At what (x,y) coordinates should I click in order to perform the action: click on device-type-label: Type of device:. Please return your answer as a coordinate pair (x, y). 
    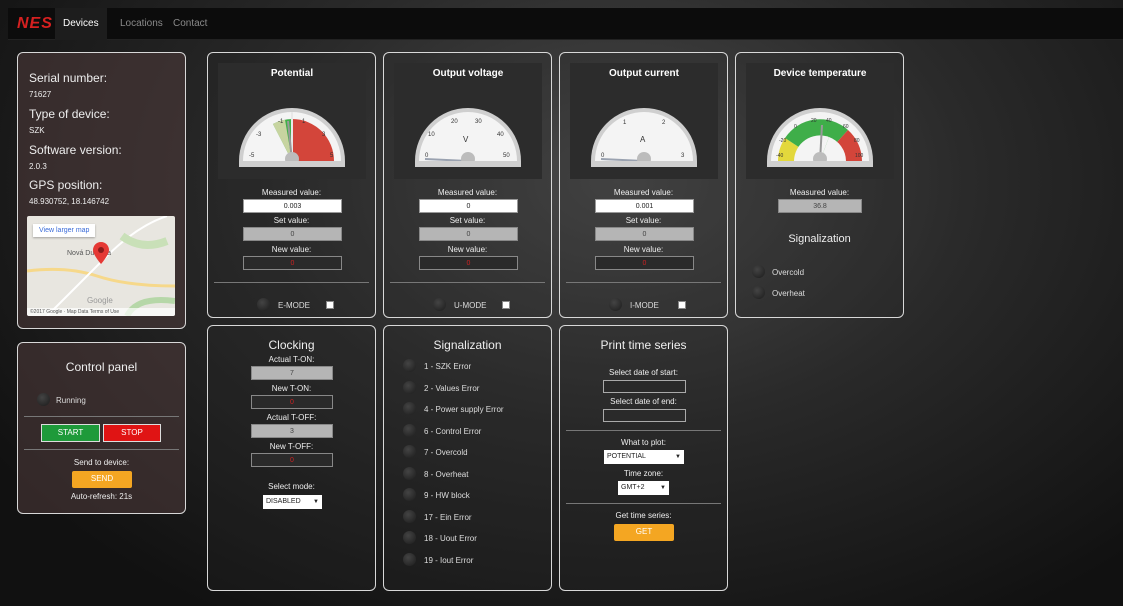
    Looking at the image, I should click on (69, 114).